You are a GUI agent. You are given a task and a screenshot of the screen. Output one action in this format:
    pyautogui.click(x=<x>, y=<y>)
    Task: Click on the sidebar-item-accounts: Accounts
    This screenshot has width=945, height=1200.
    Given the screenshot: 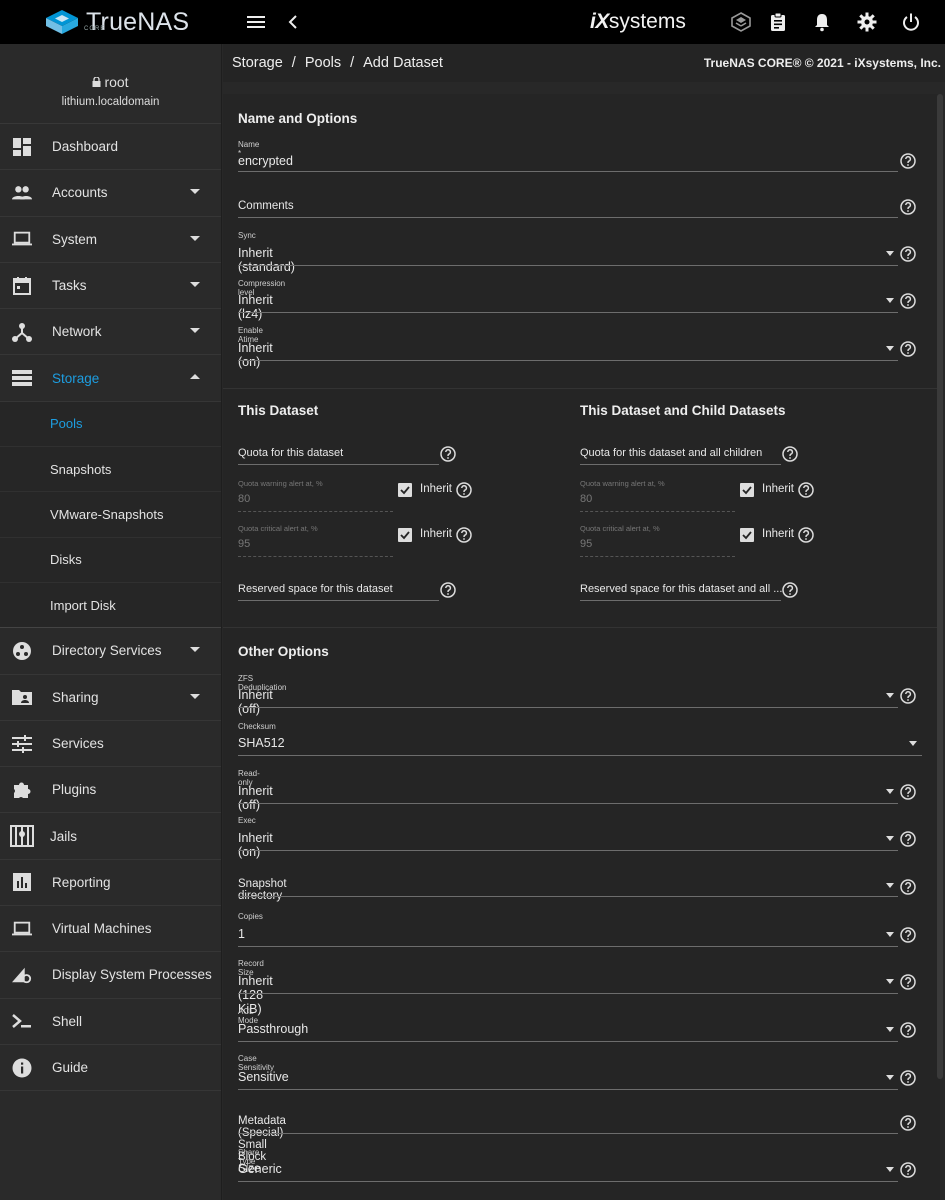 What is the action you would take?
    pyautogui.click(x=110, y=193)
    